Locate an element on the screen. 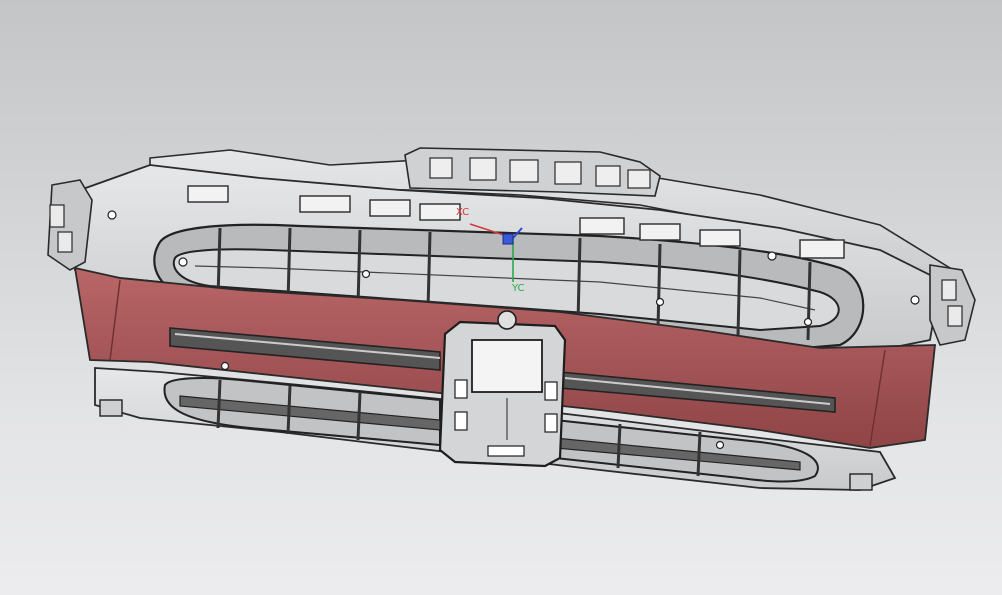 The width and height of the screenshot is (1002, 595). right-bracket is located at coordinates (952, 305).